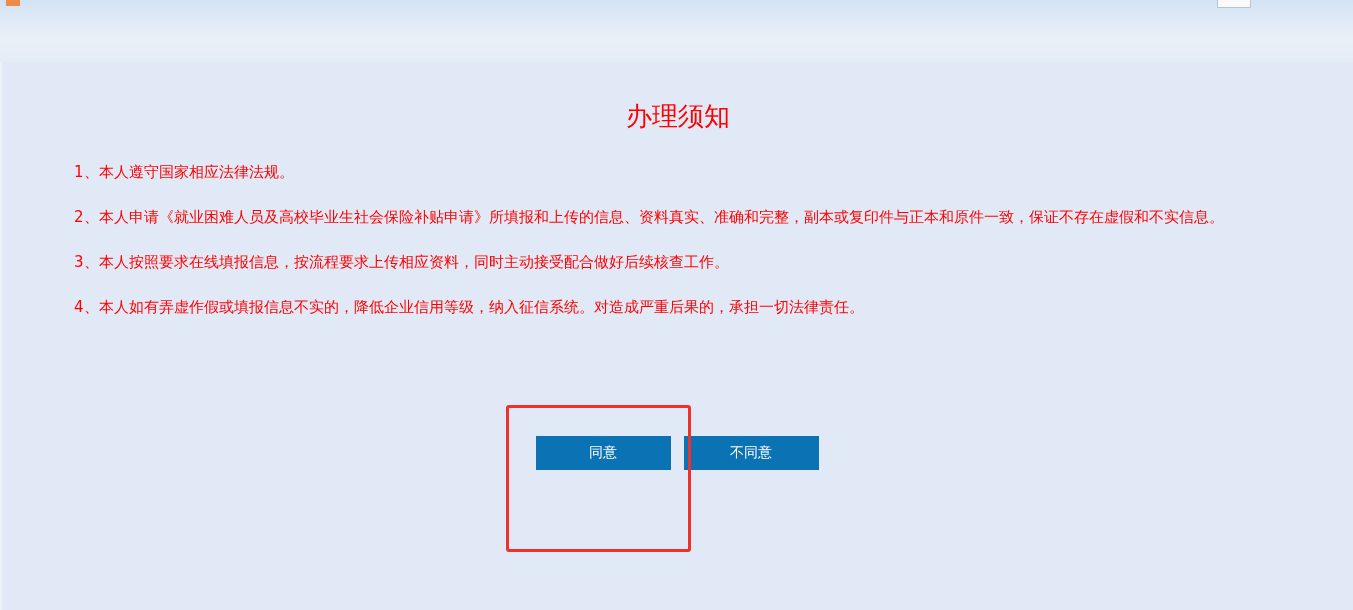 The image size is (1353, 610). What do you see at coordinates (401, 262) in the screenshot?
I see `notice-item: 3、本人按照要求在线填报信息，按流程要求上传相应资料，同时主动接受配合做好后续核查工作。` at bounding box center [401, 262].